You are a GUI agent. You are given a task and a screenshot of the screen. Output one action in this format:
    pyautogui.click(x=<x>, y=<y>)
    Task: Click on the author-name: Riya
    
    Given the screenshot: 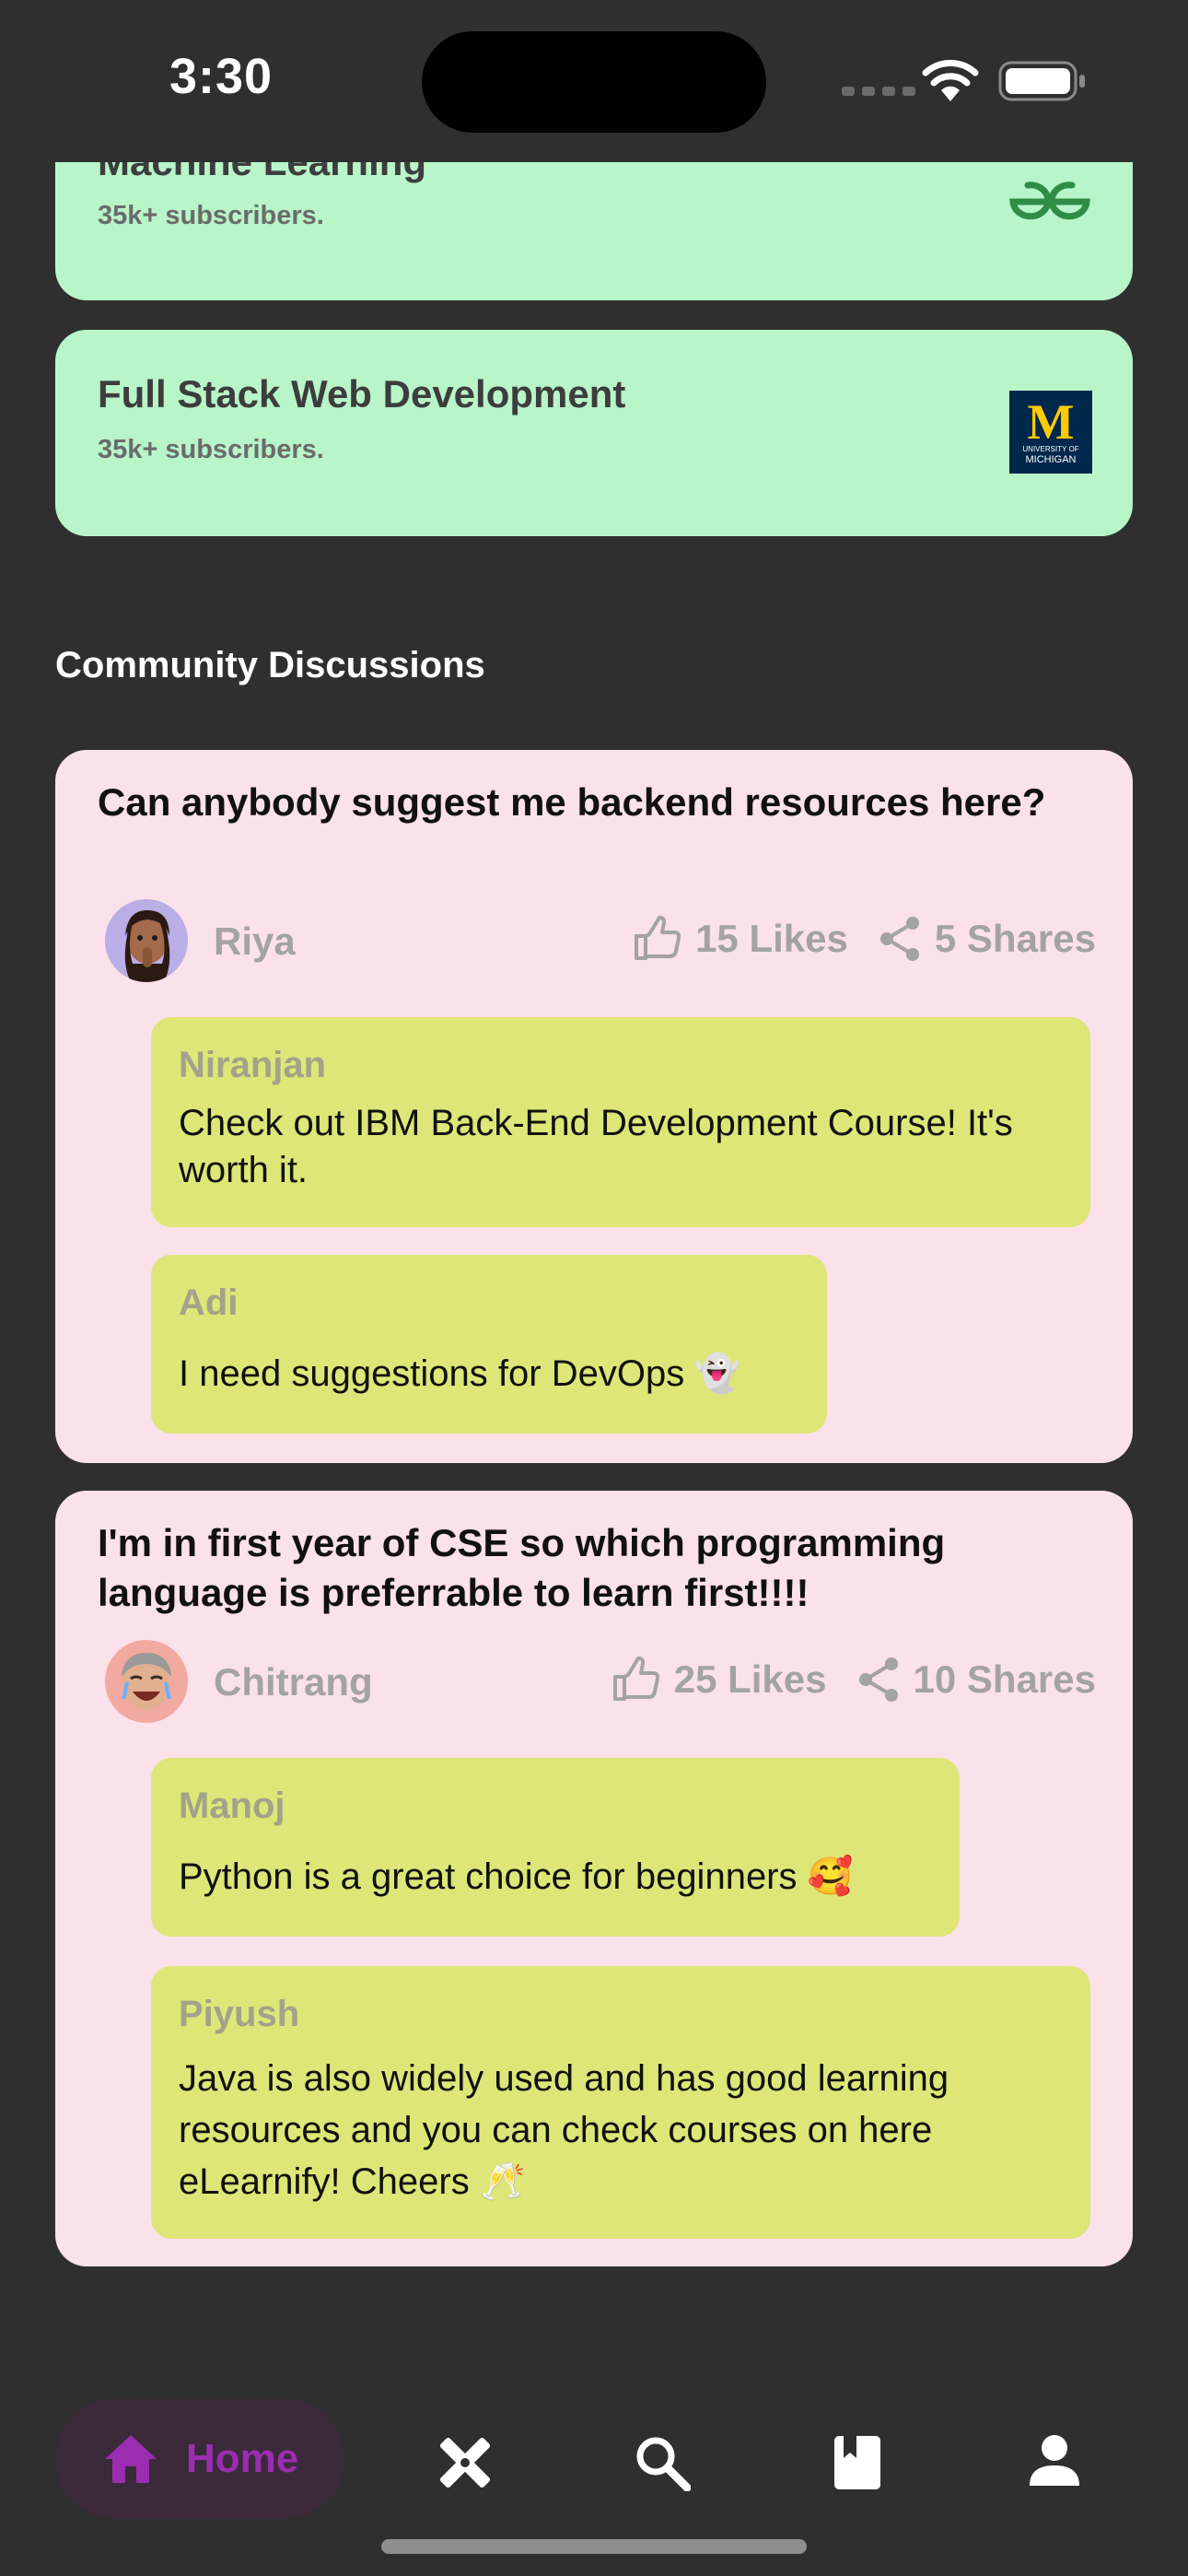 What is the action you would take?
    pyautogui.click(x=255, y=941)
    